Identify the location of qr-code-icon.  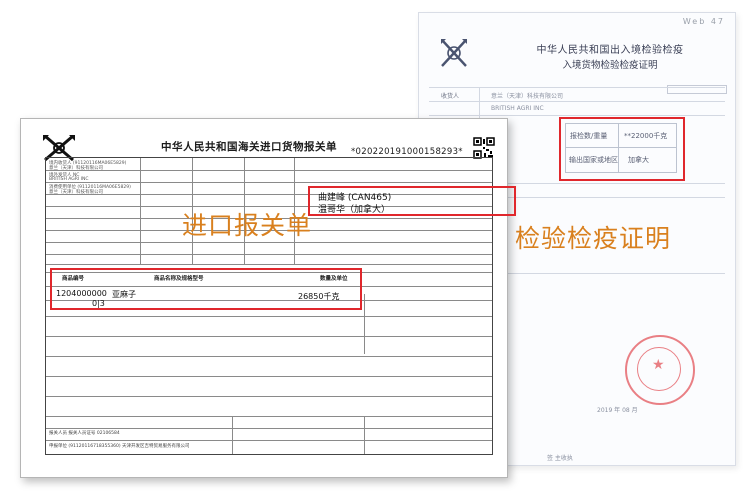
(484, 148).